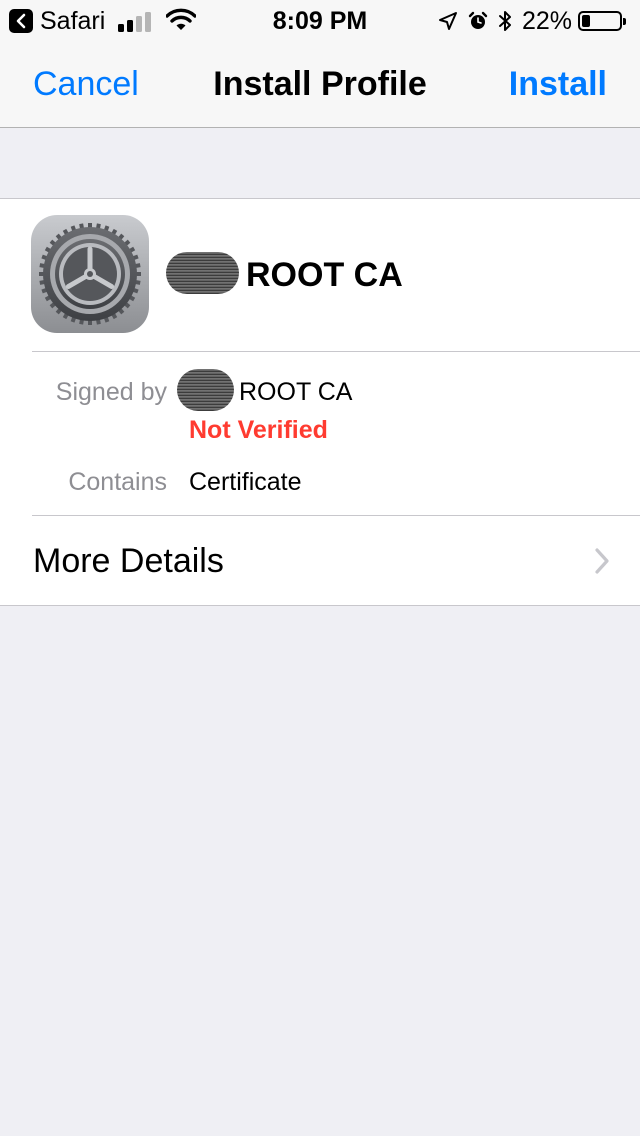 Image resolution: width=640 pixels, height=1136 pixels. Describe the element at coordinates (448, 21) in the screenshot. I see `location-arrow-icon` at that location.